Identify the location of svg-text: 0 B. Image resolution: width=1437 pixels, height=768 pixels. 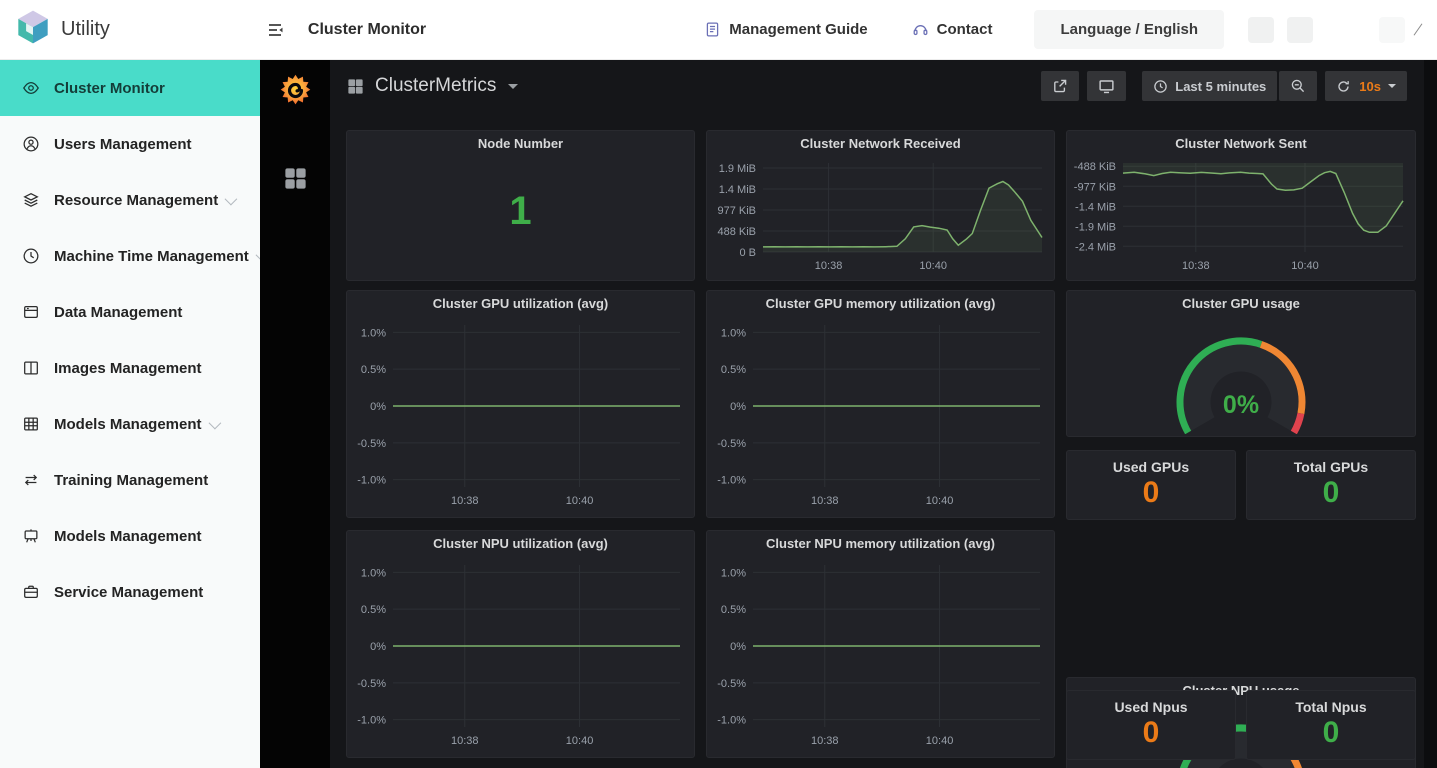
(747, 253).